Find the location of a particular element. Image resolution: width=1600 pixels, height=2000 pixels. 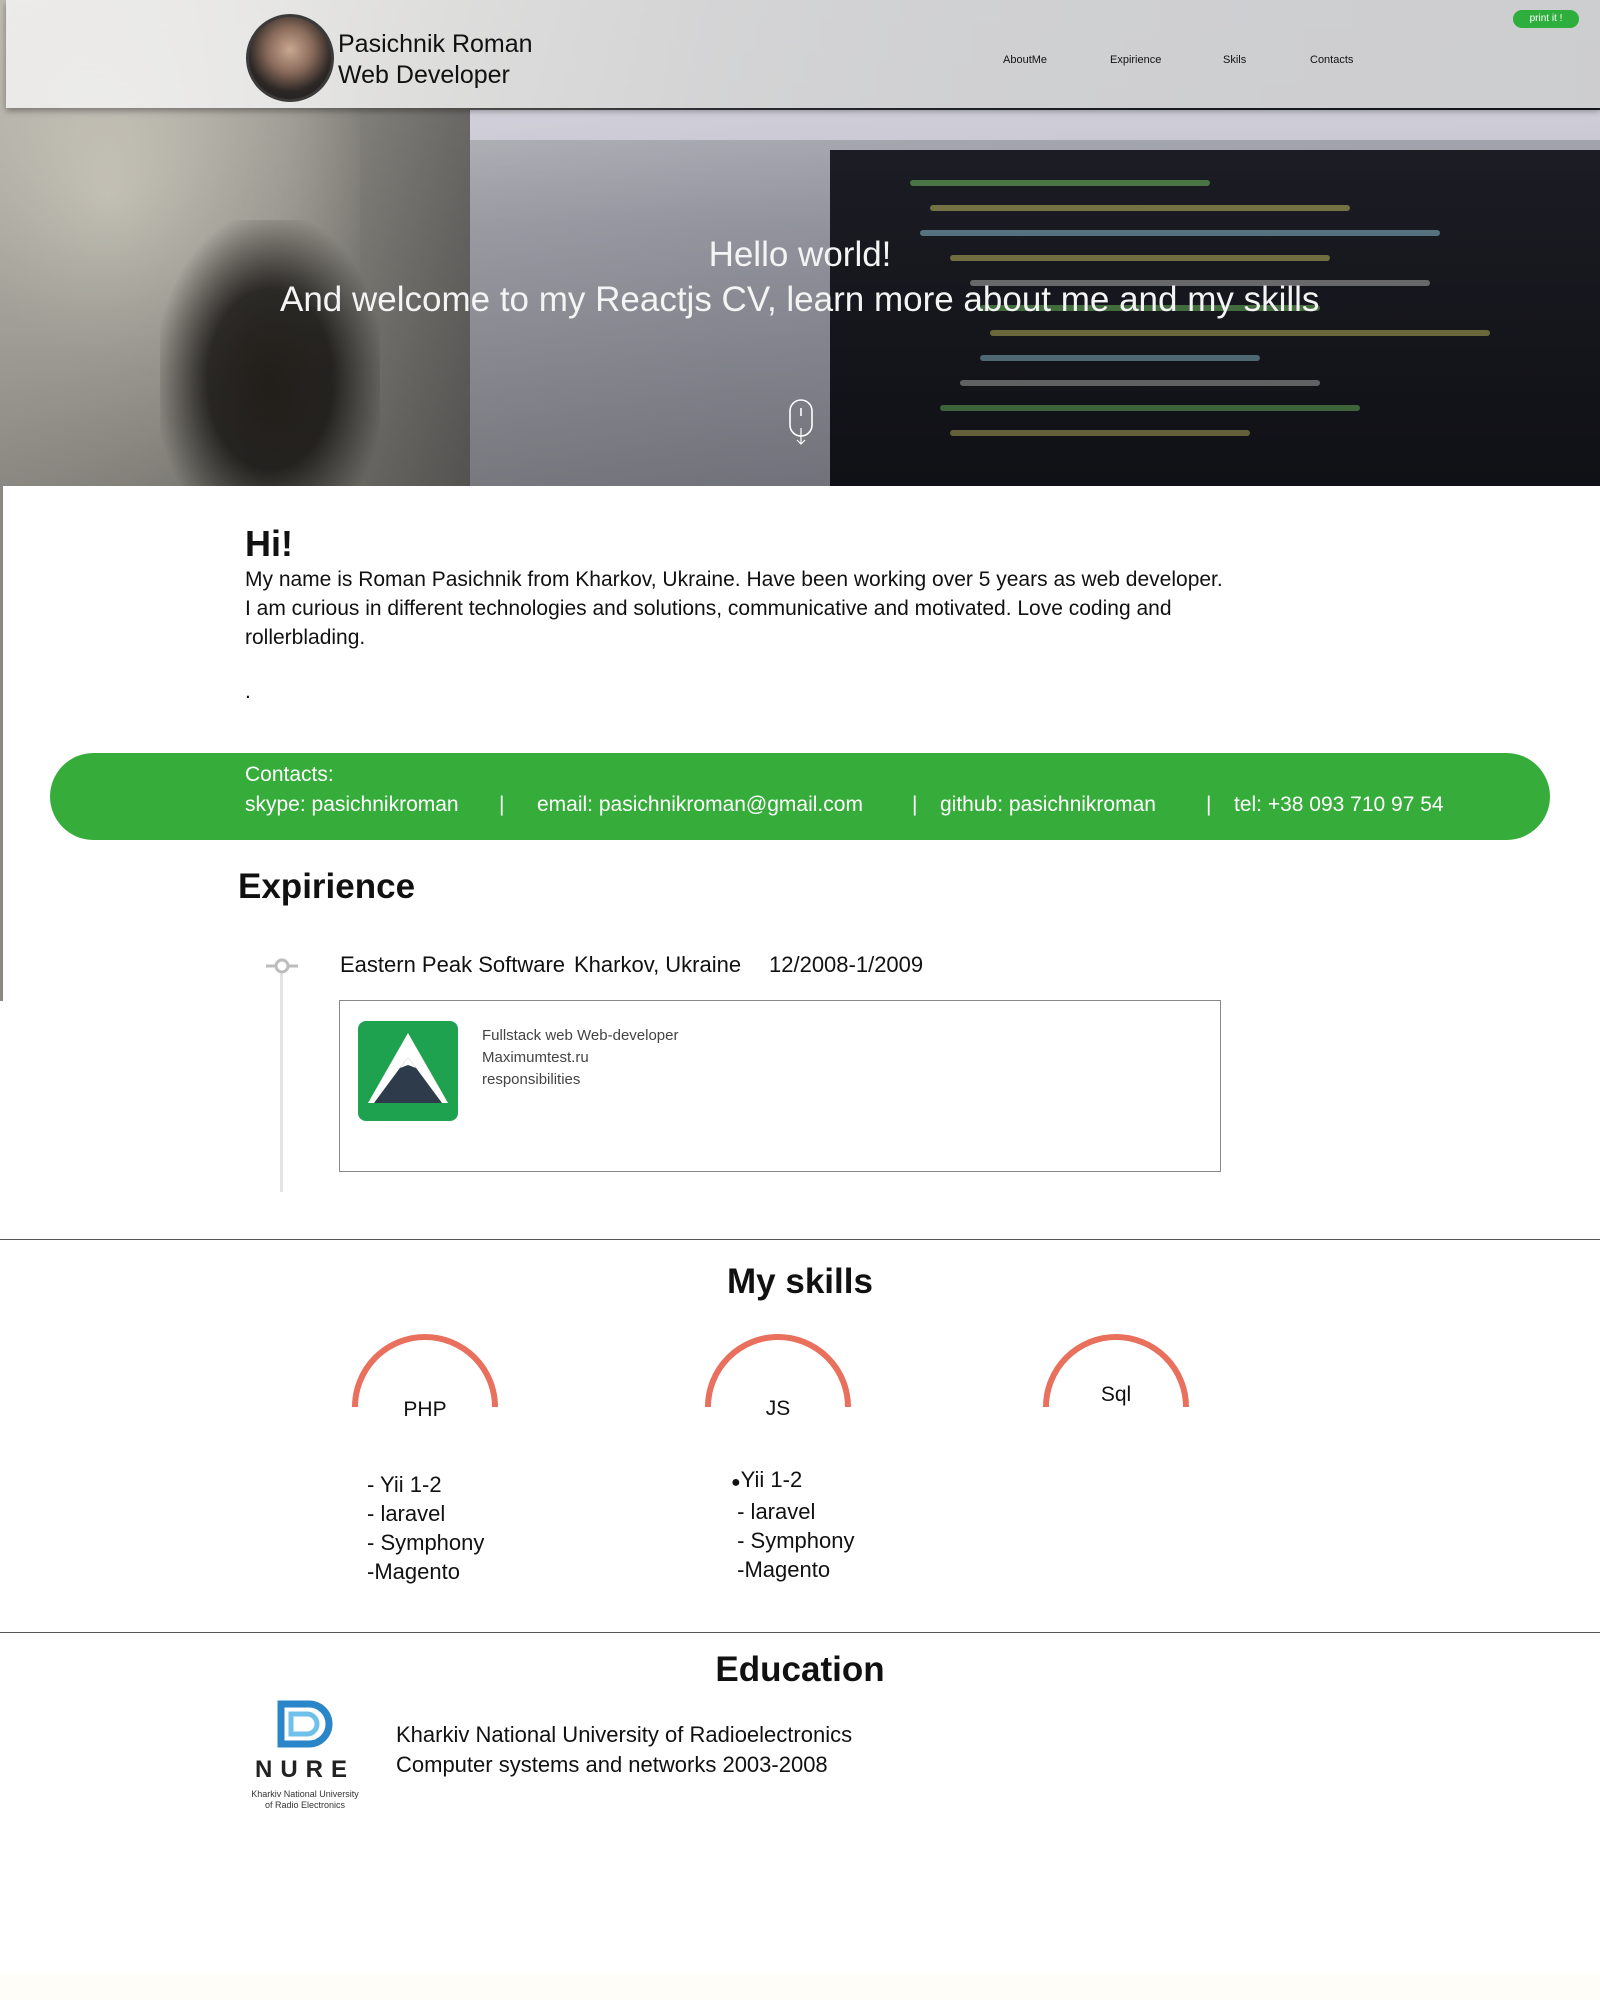

skill-label-js: JS is located at coordinates (778, 1408).